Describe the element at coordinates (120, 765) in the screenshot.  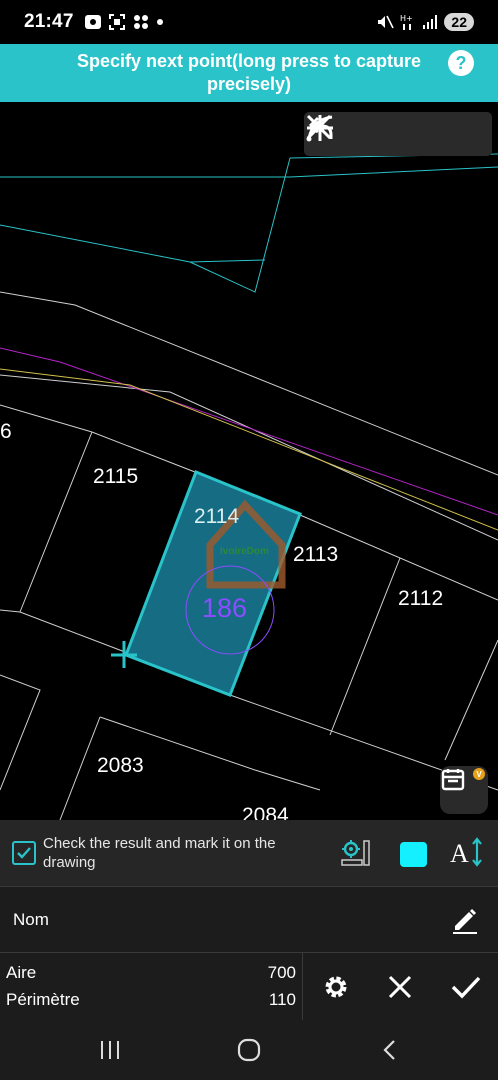
I see `parcel-label: 2083` at that location.